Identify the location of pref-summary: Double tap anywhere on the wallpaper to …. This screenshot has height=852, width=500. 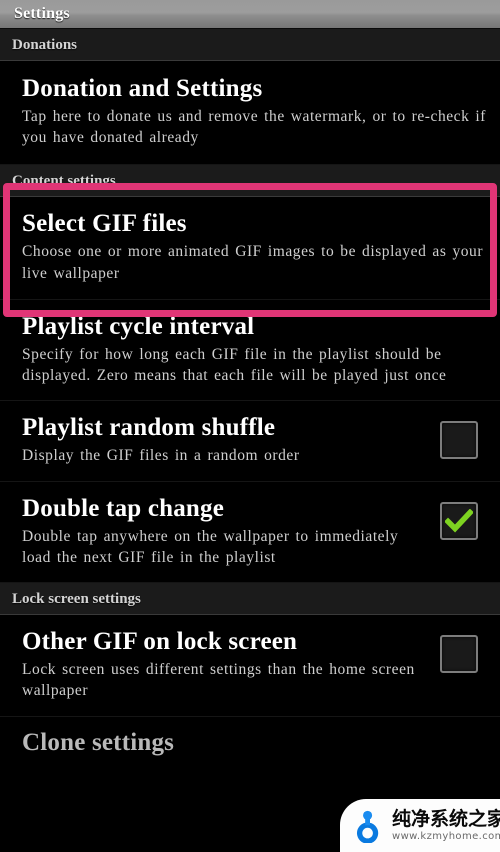
(210, 546).